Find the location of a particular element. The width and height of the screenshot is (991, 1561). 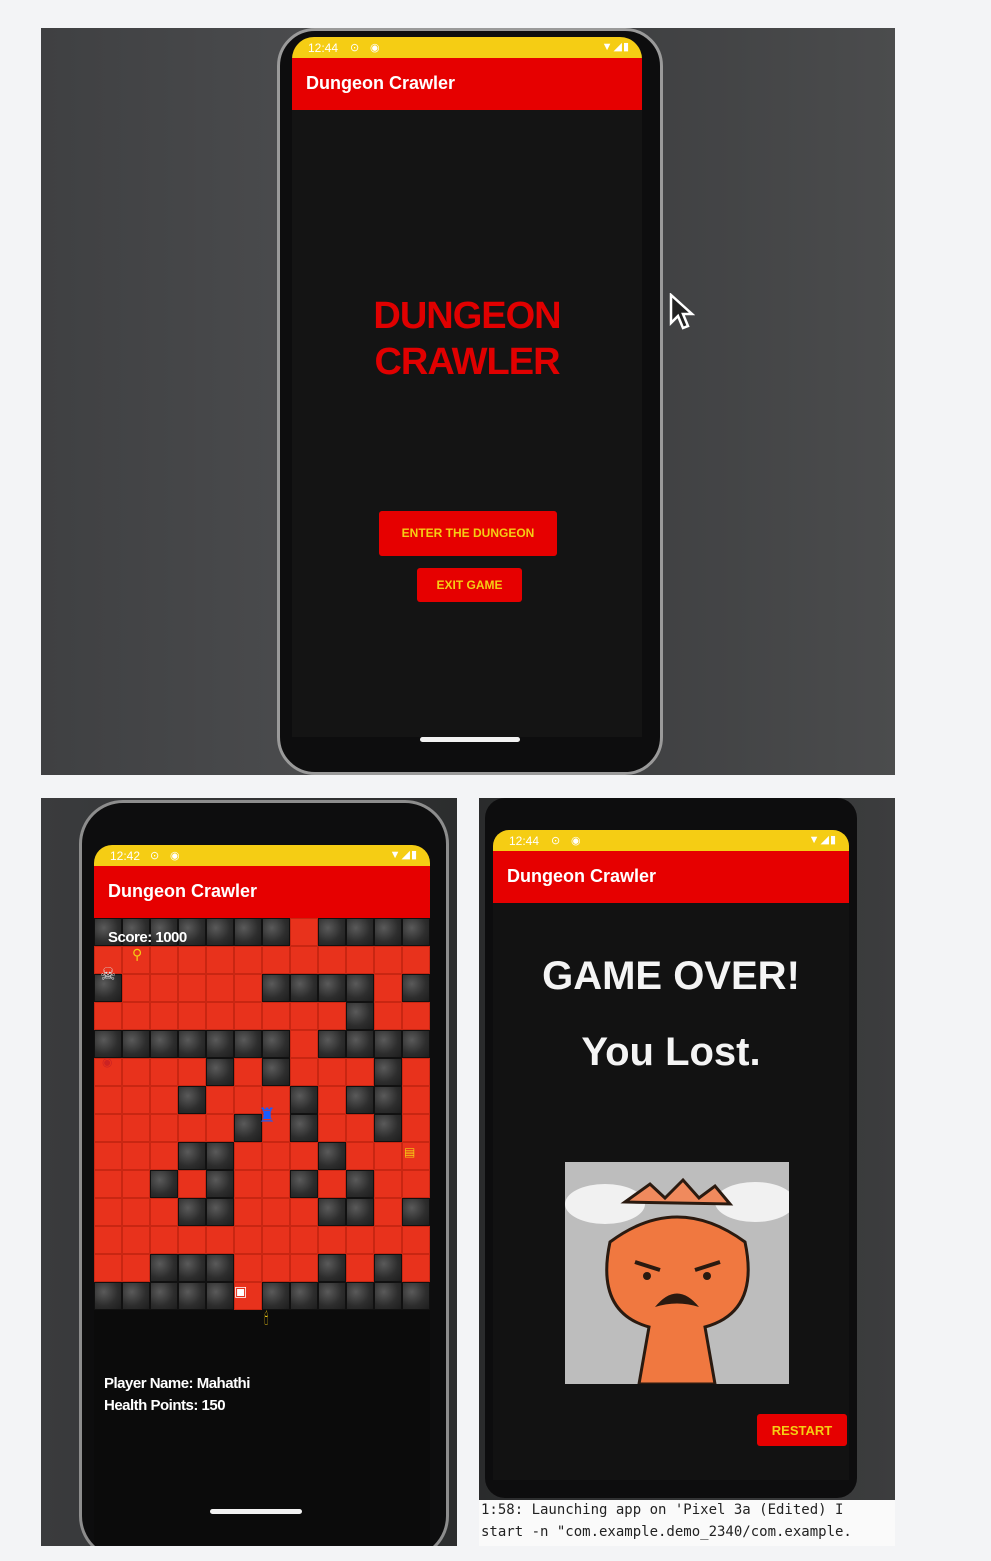

restart-button: RESTART is located at coordinates (802, 1430).